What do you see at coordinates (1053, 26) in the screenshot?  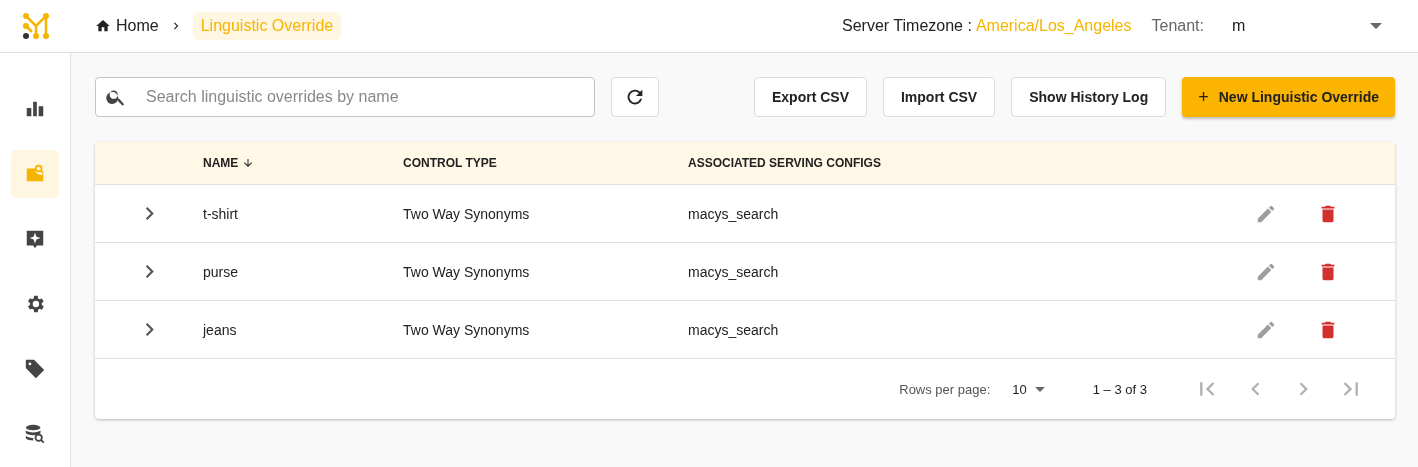 I see `timezone-value: America/Los_Angeles` at bounding box center [1053, 26].